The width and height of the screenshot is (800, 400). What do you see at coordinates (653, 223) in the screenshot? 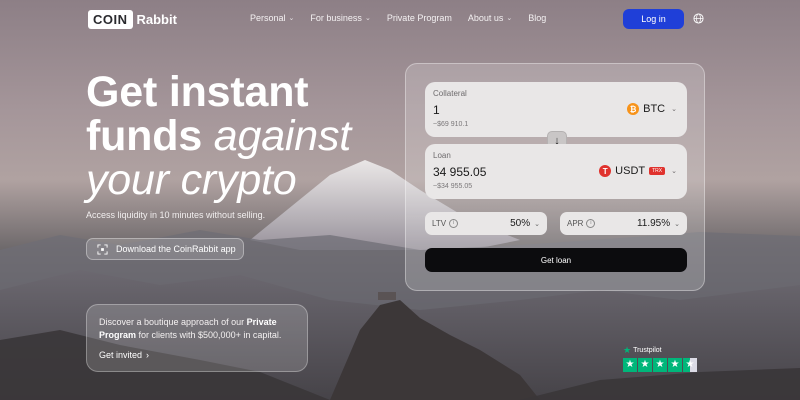
I see `apr-value: 11.95%` at bounding box center [653, 223].